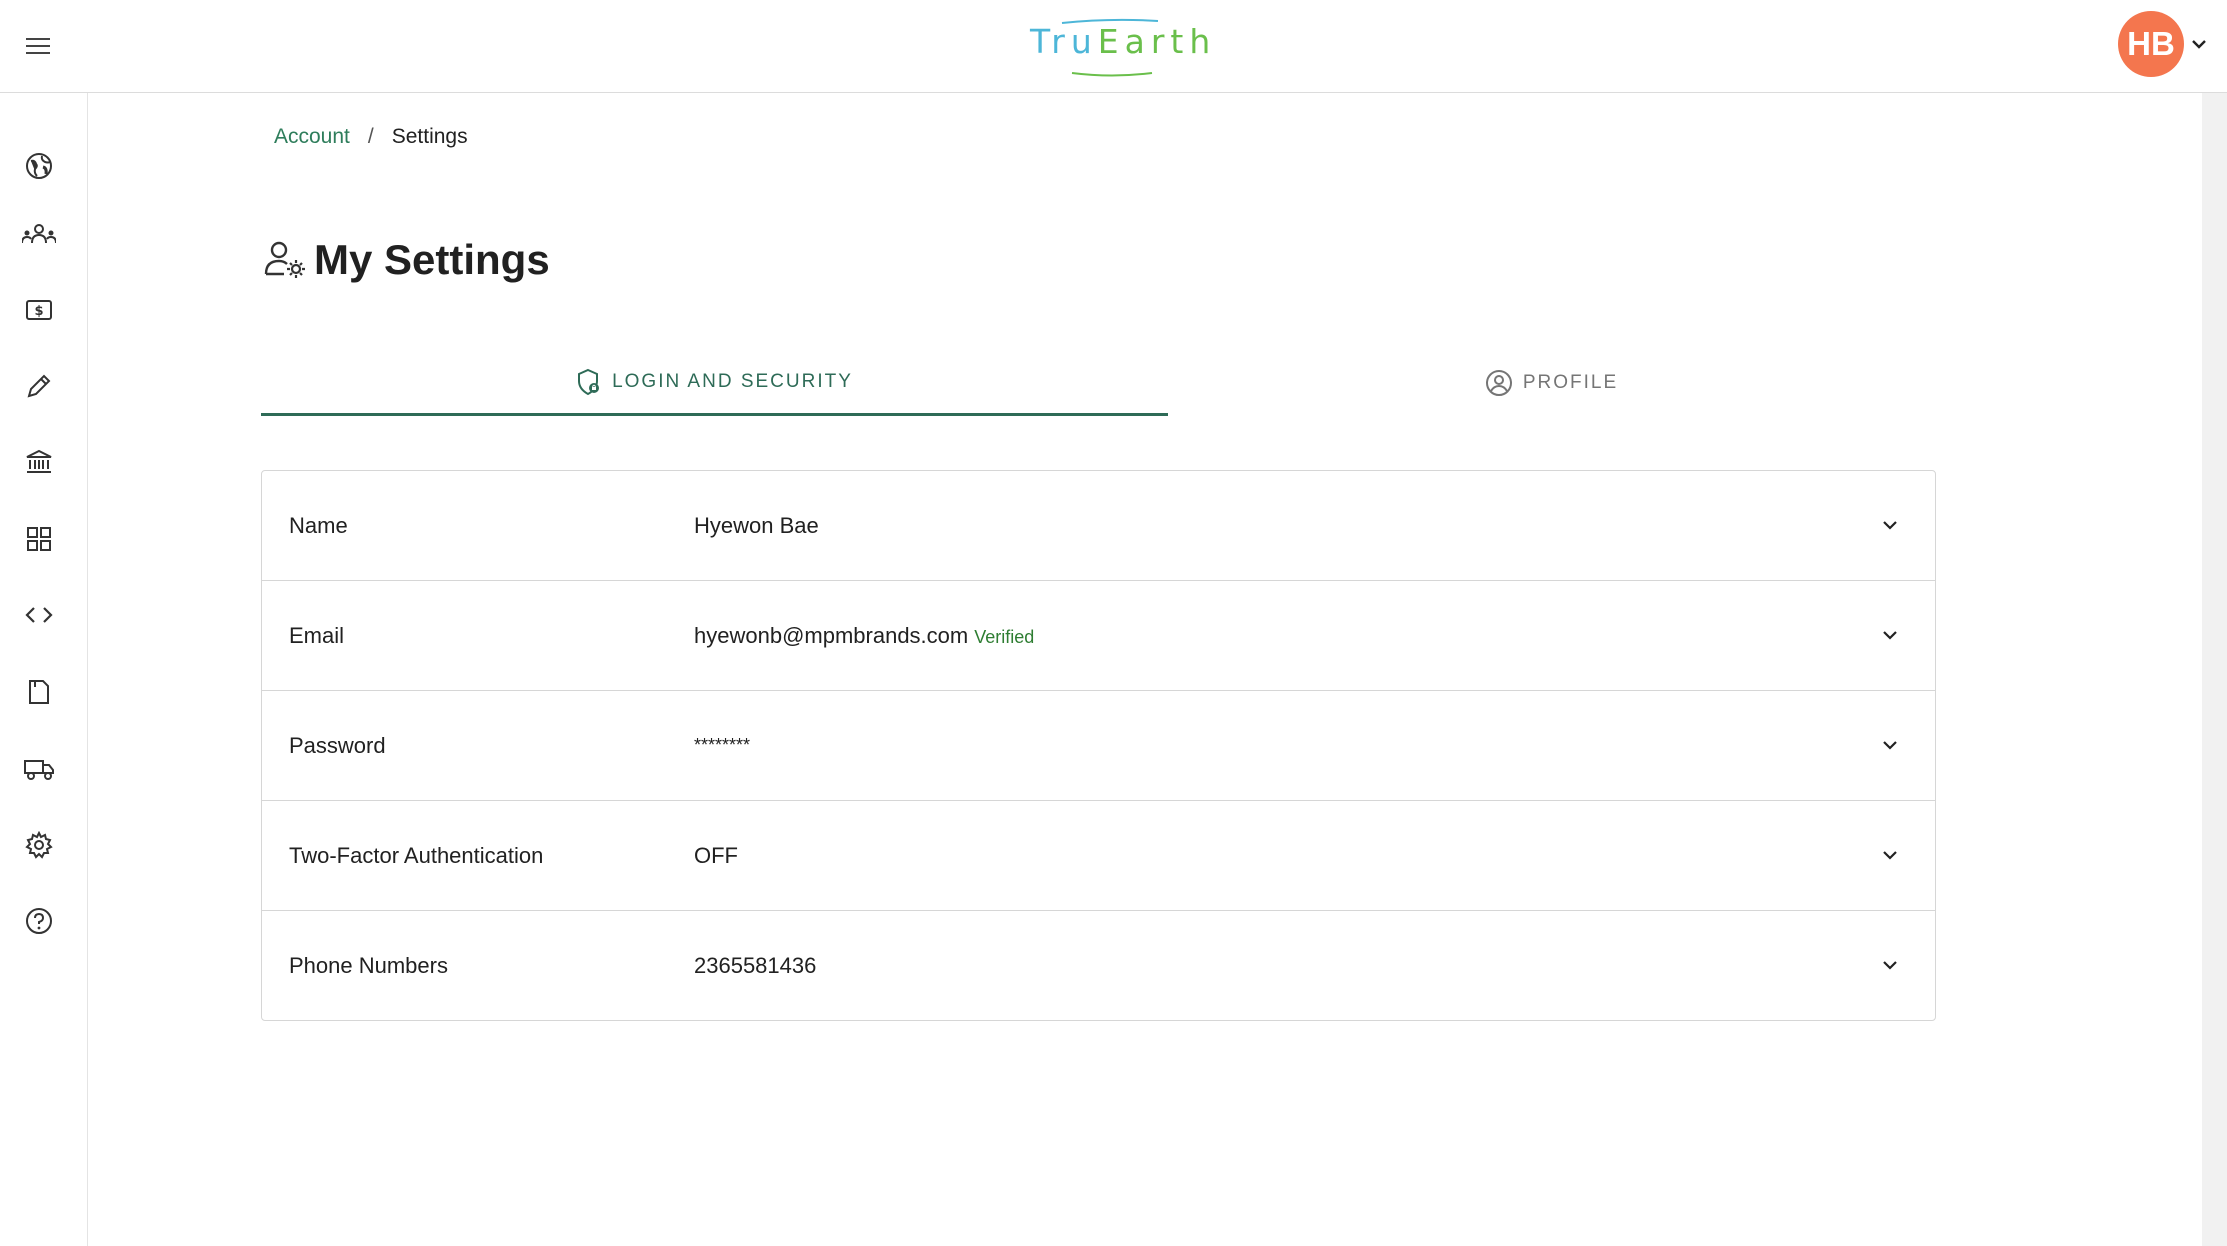 This screenshot has width=2227, height=1246. What do you see at coordinates (285, 260) in the screenshot?
I see `user-settings-icon` at bounding box center [285, 260].